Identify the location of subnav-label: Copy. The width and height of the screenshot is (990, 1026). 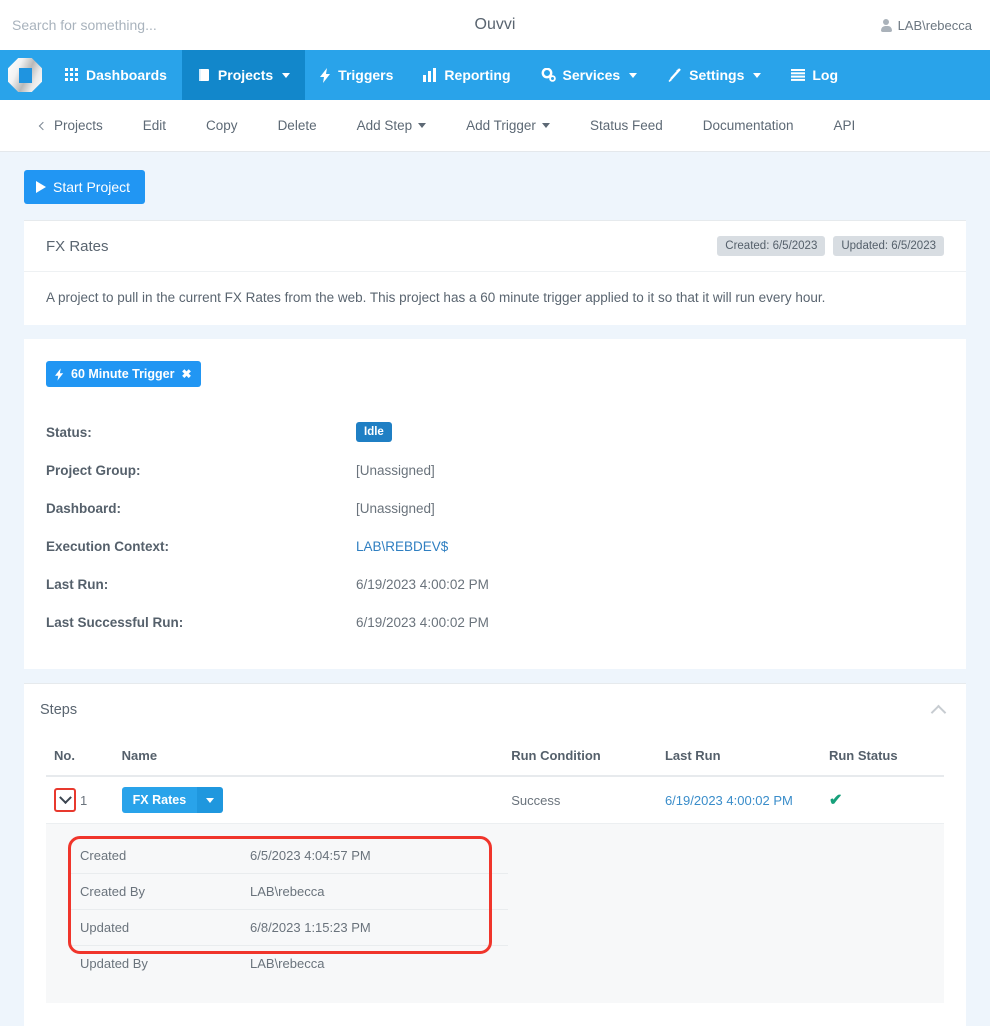
(222, 125).